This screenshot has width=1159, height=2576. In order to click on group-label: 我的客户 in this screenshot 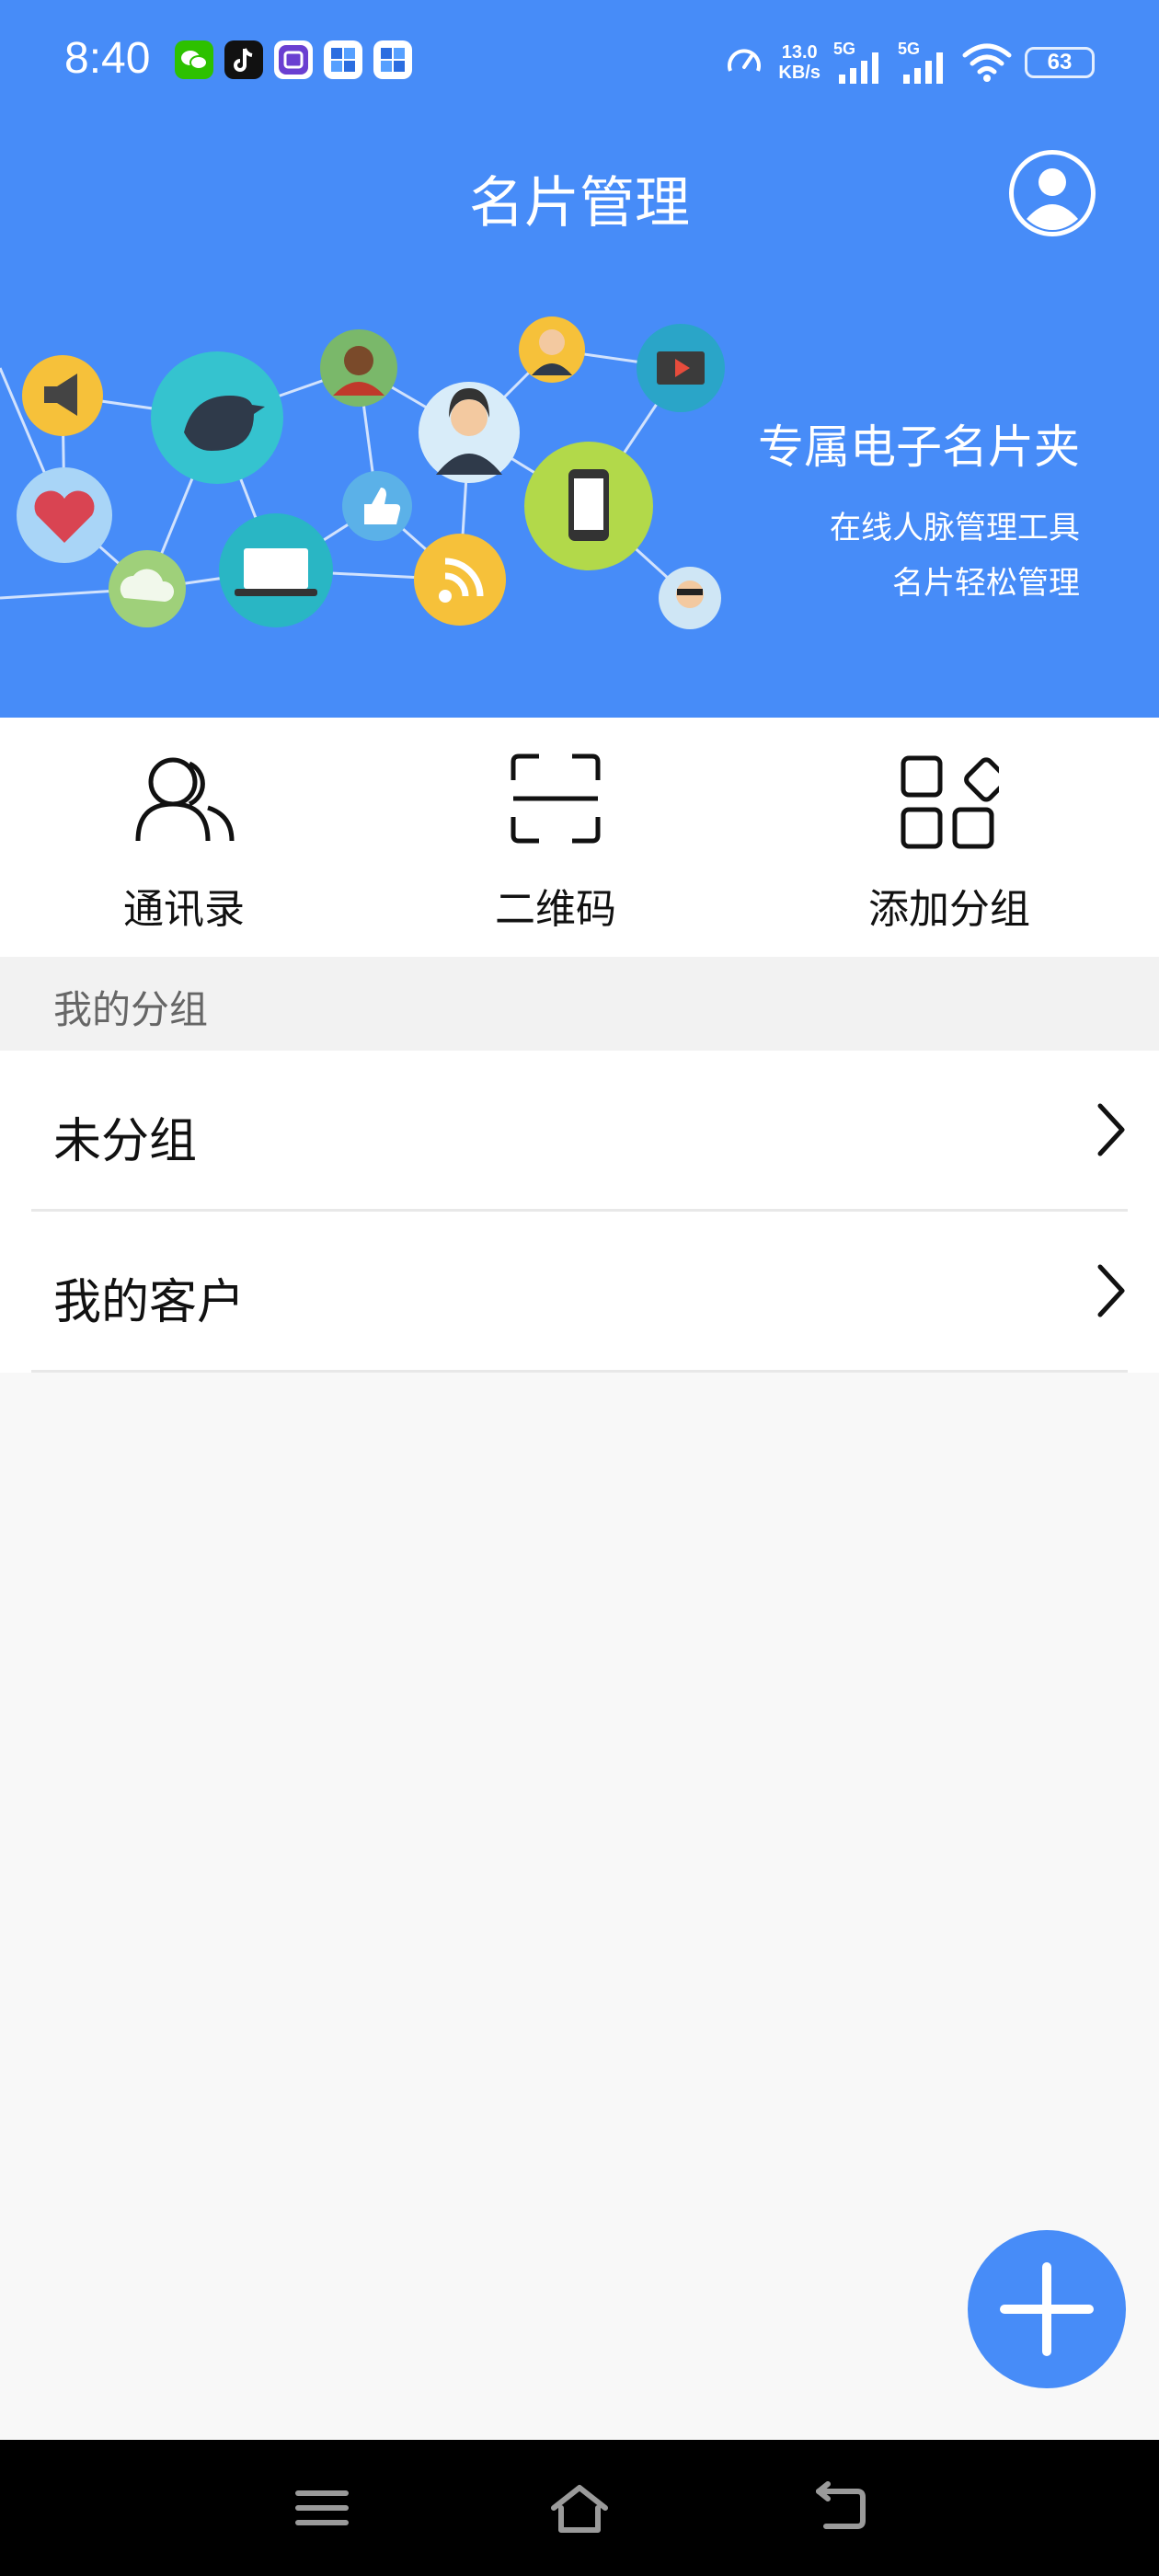, I will do `click(149, 1302)`.